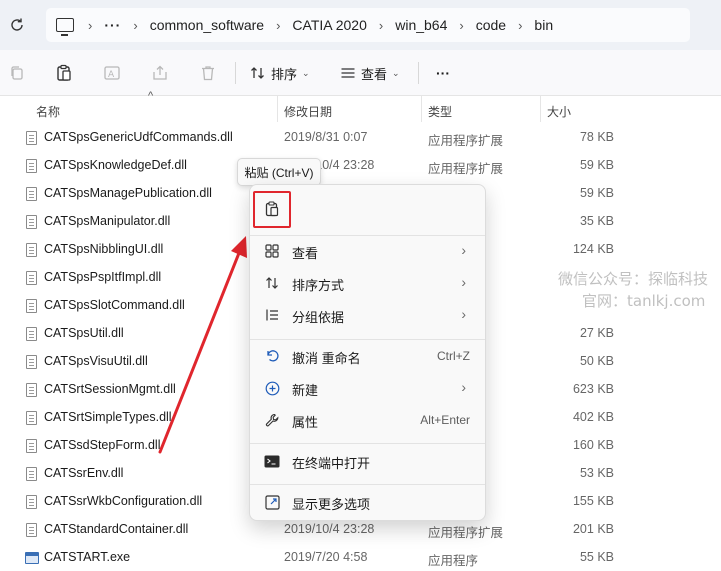  Describe the element at coordinates (272, 356) in the screenshot. I see `undo-icon` at that location.